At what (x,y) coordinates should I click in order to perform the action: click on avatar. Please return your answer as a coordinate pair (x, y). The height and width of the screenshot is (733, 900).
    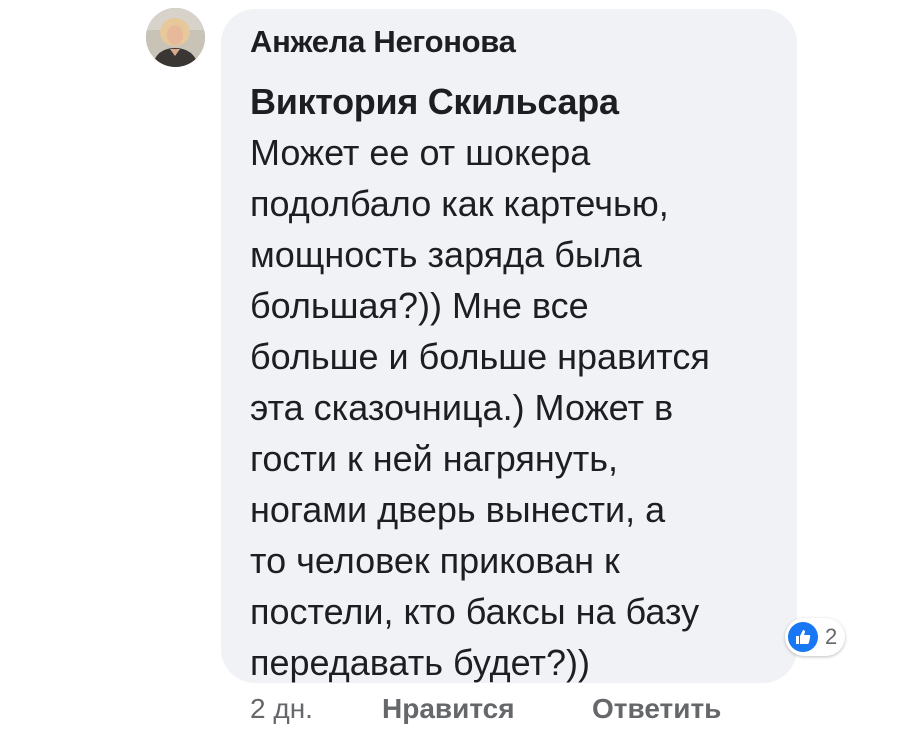
    Looking at the image, I should click on (175, 37).